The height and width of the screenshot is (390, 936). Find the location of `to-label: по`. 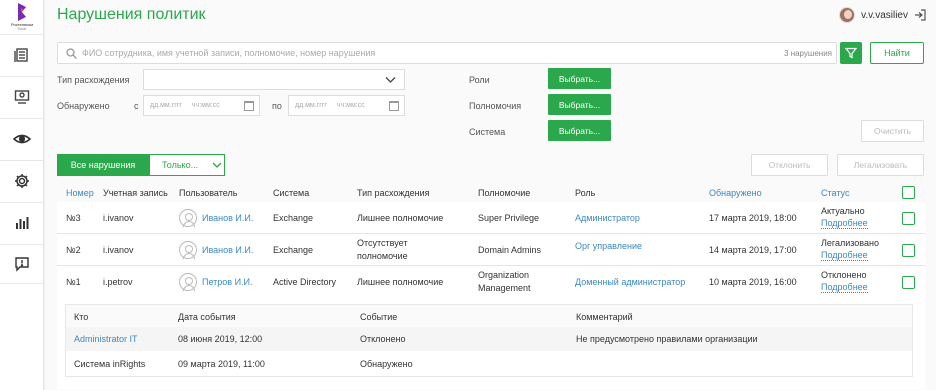

to-label: по is located at coordinates (277, 106).